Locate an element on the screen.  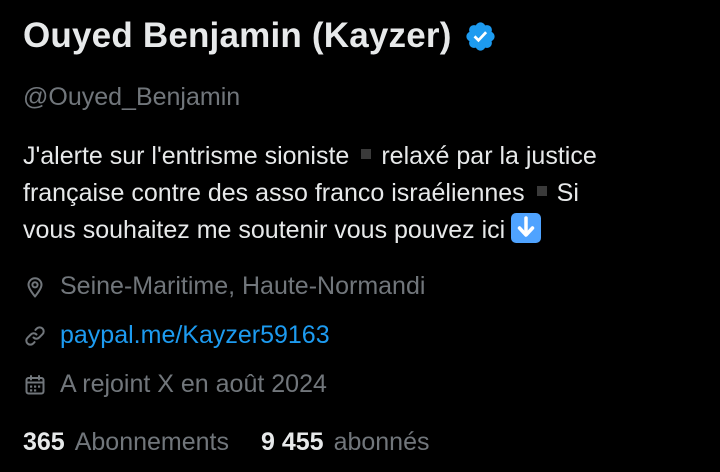
bio-text: Si is located at coordinates (567, 193).